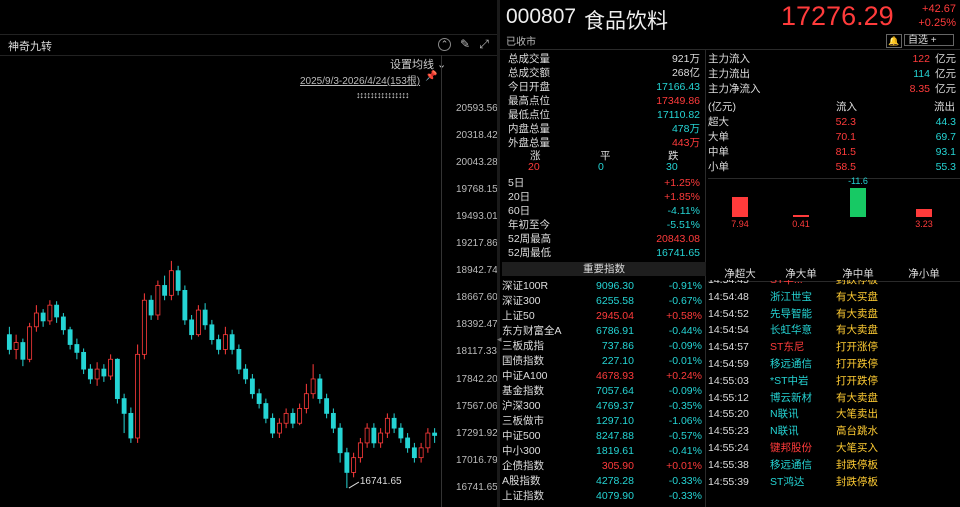 This screenshot has height=507, width=960. I want to click on event-time: 14:55:20, so click(728, 414).